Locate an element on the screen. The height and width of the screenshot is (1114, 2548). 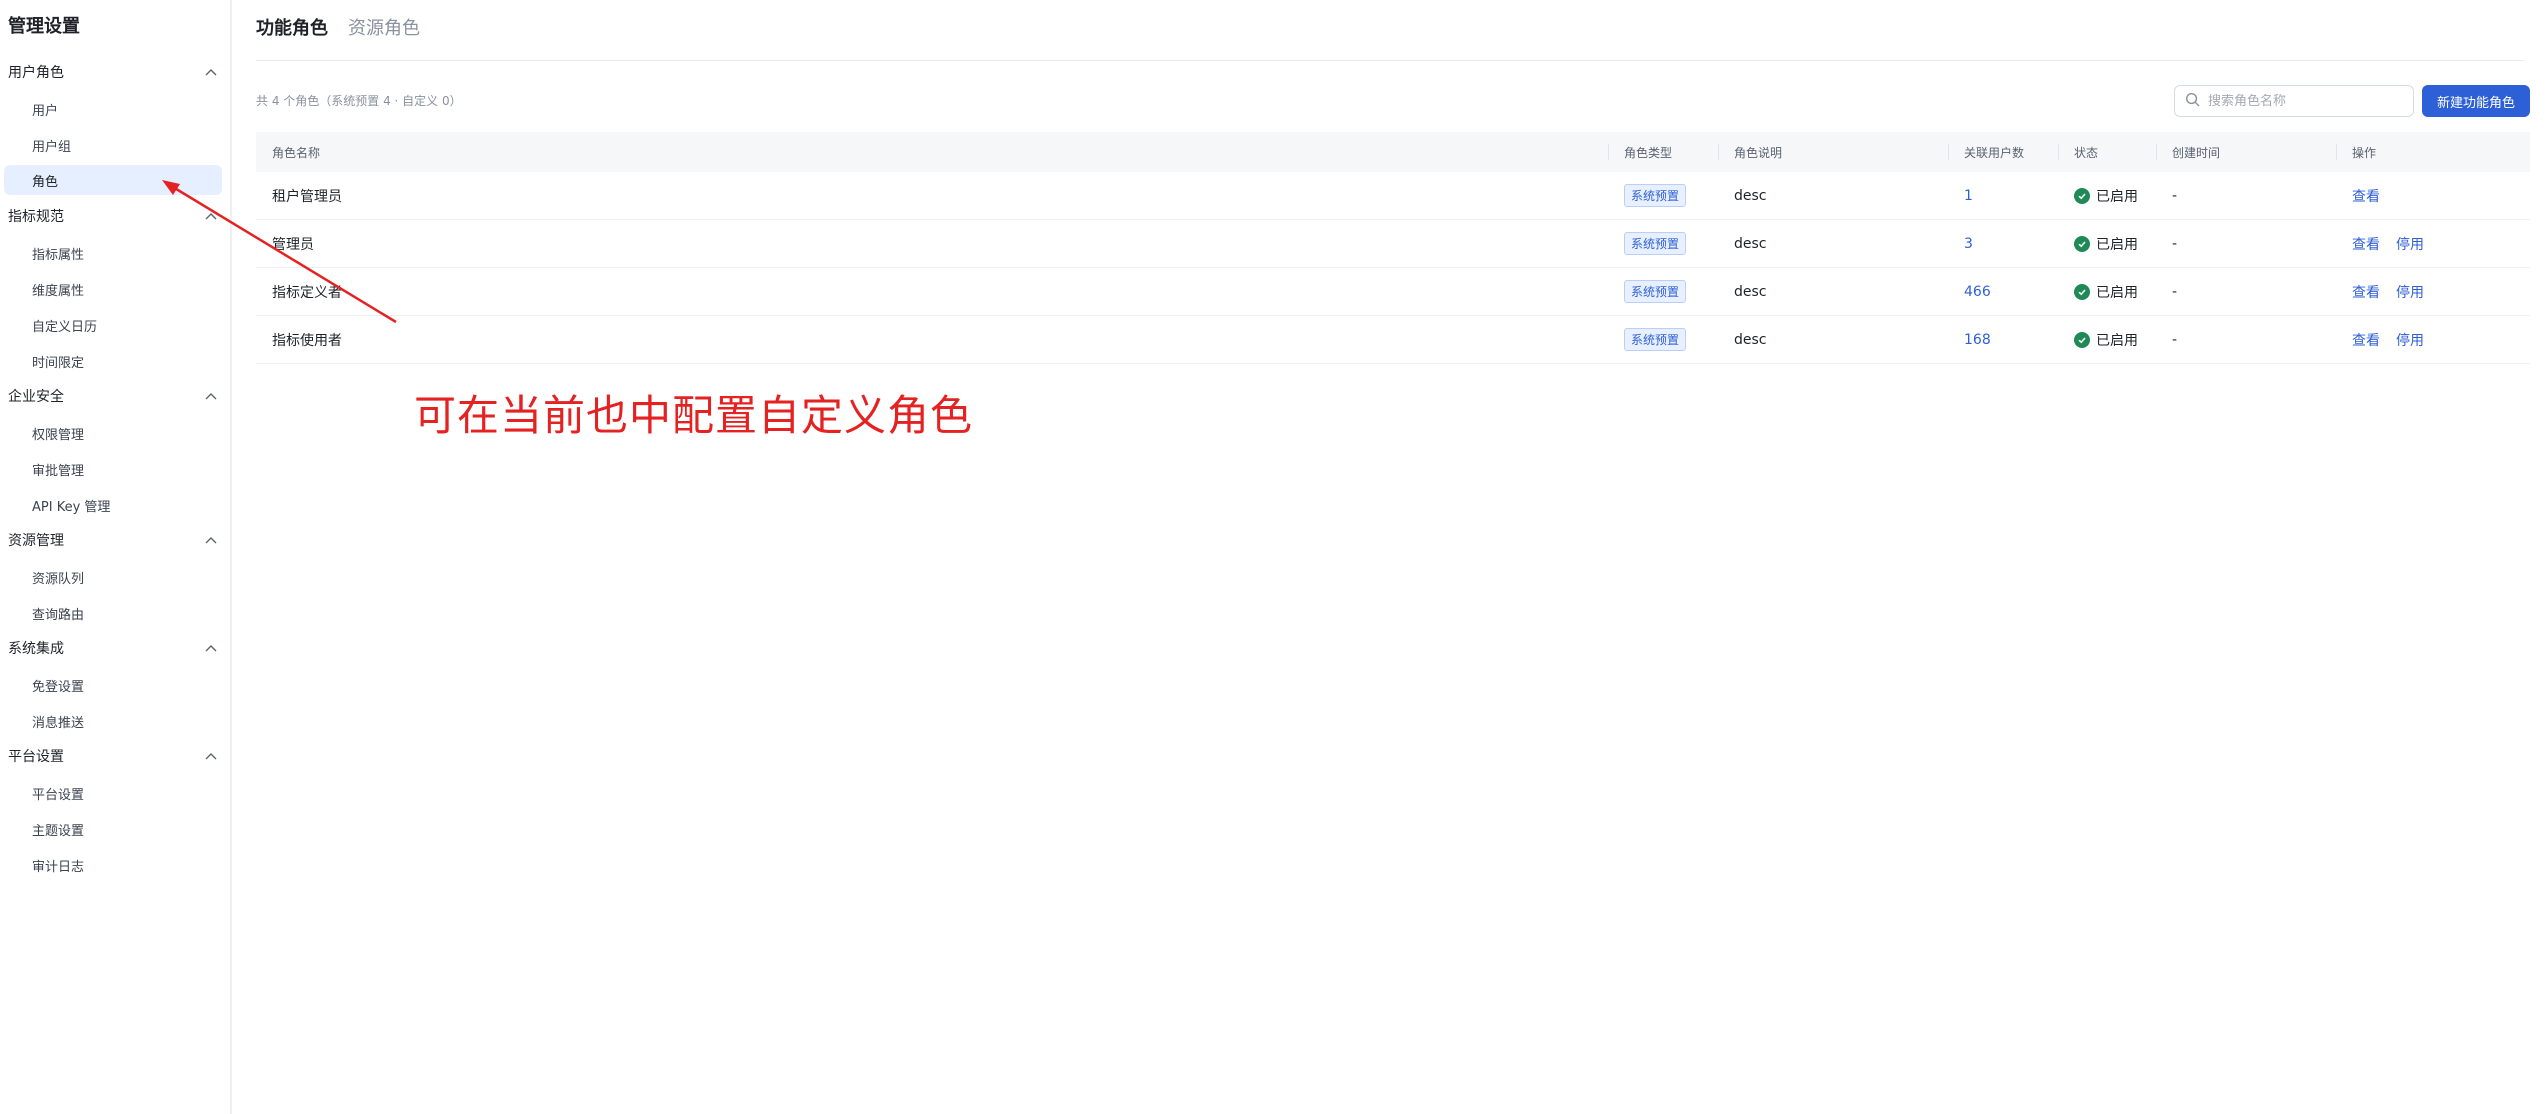
nav-group-label: 平台设置 is located at coordinates (36, 757).